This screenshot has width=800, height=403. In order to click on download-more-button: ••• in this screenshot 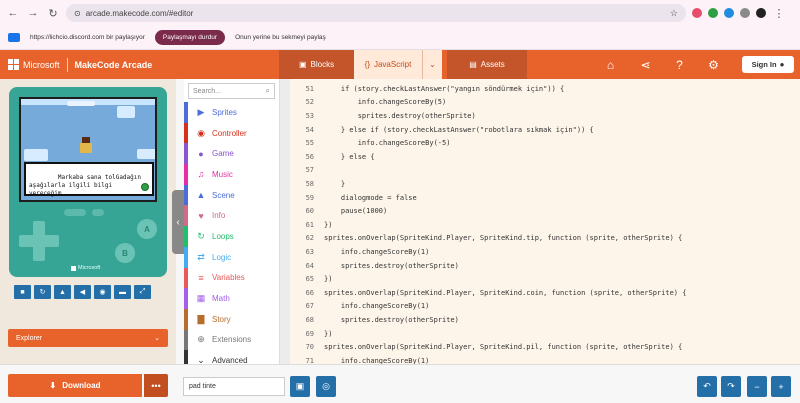, I will do `click(156, 385)`.